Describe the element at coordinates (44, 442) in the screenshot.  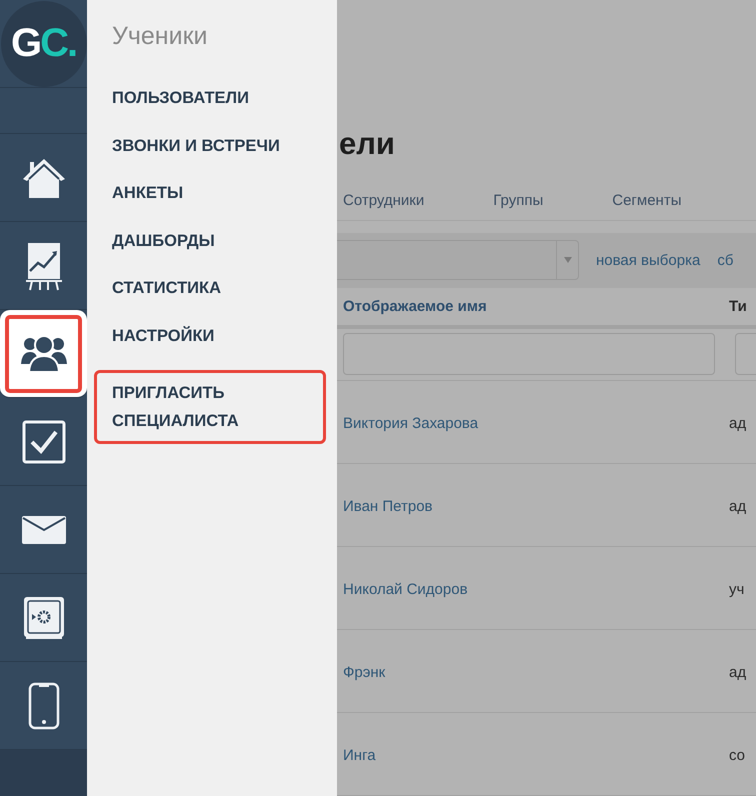
I see `checkbox-icon` at that location.